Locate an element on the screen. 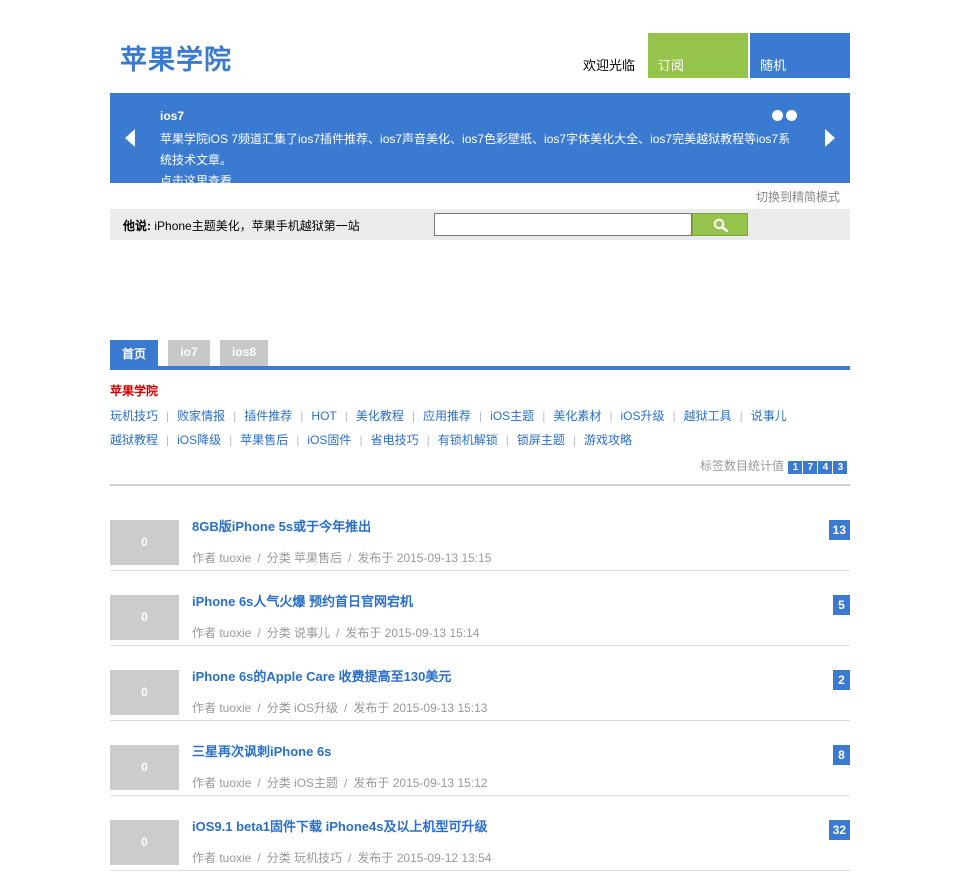 The width and height of the screenshot is (960, 873). category-tag-link: 美化素材 is located at coordinates (577, 416).